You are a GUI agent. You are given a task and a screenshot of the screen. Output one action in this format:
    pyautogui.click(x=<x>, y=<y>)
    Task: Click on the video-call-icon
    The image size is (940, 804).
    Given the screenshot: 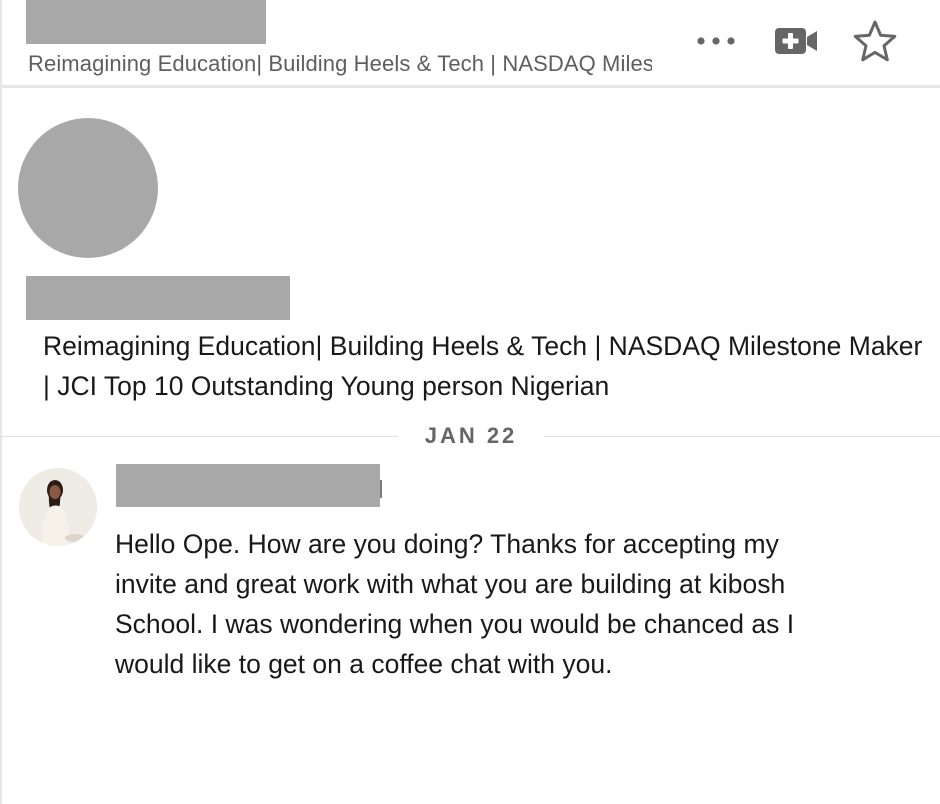 What is the action you would take?
    pyautogui.click(x=796, y=41)
    